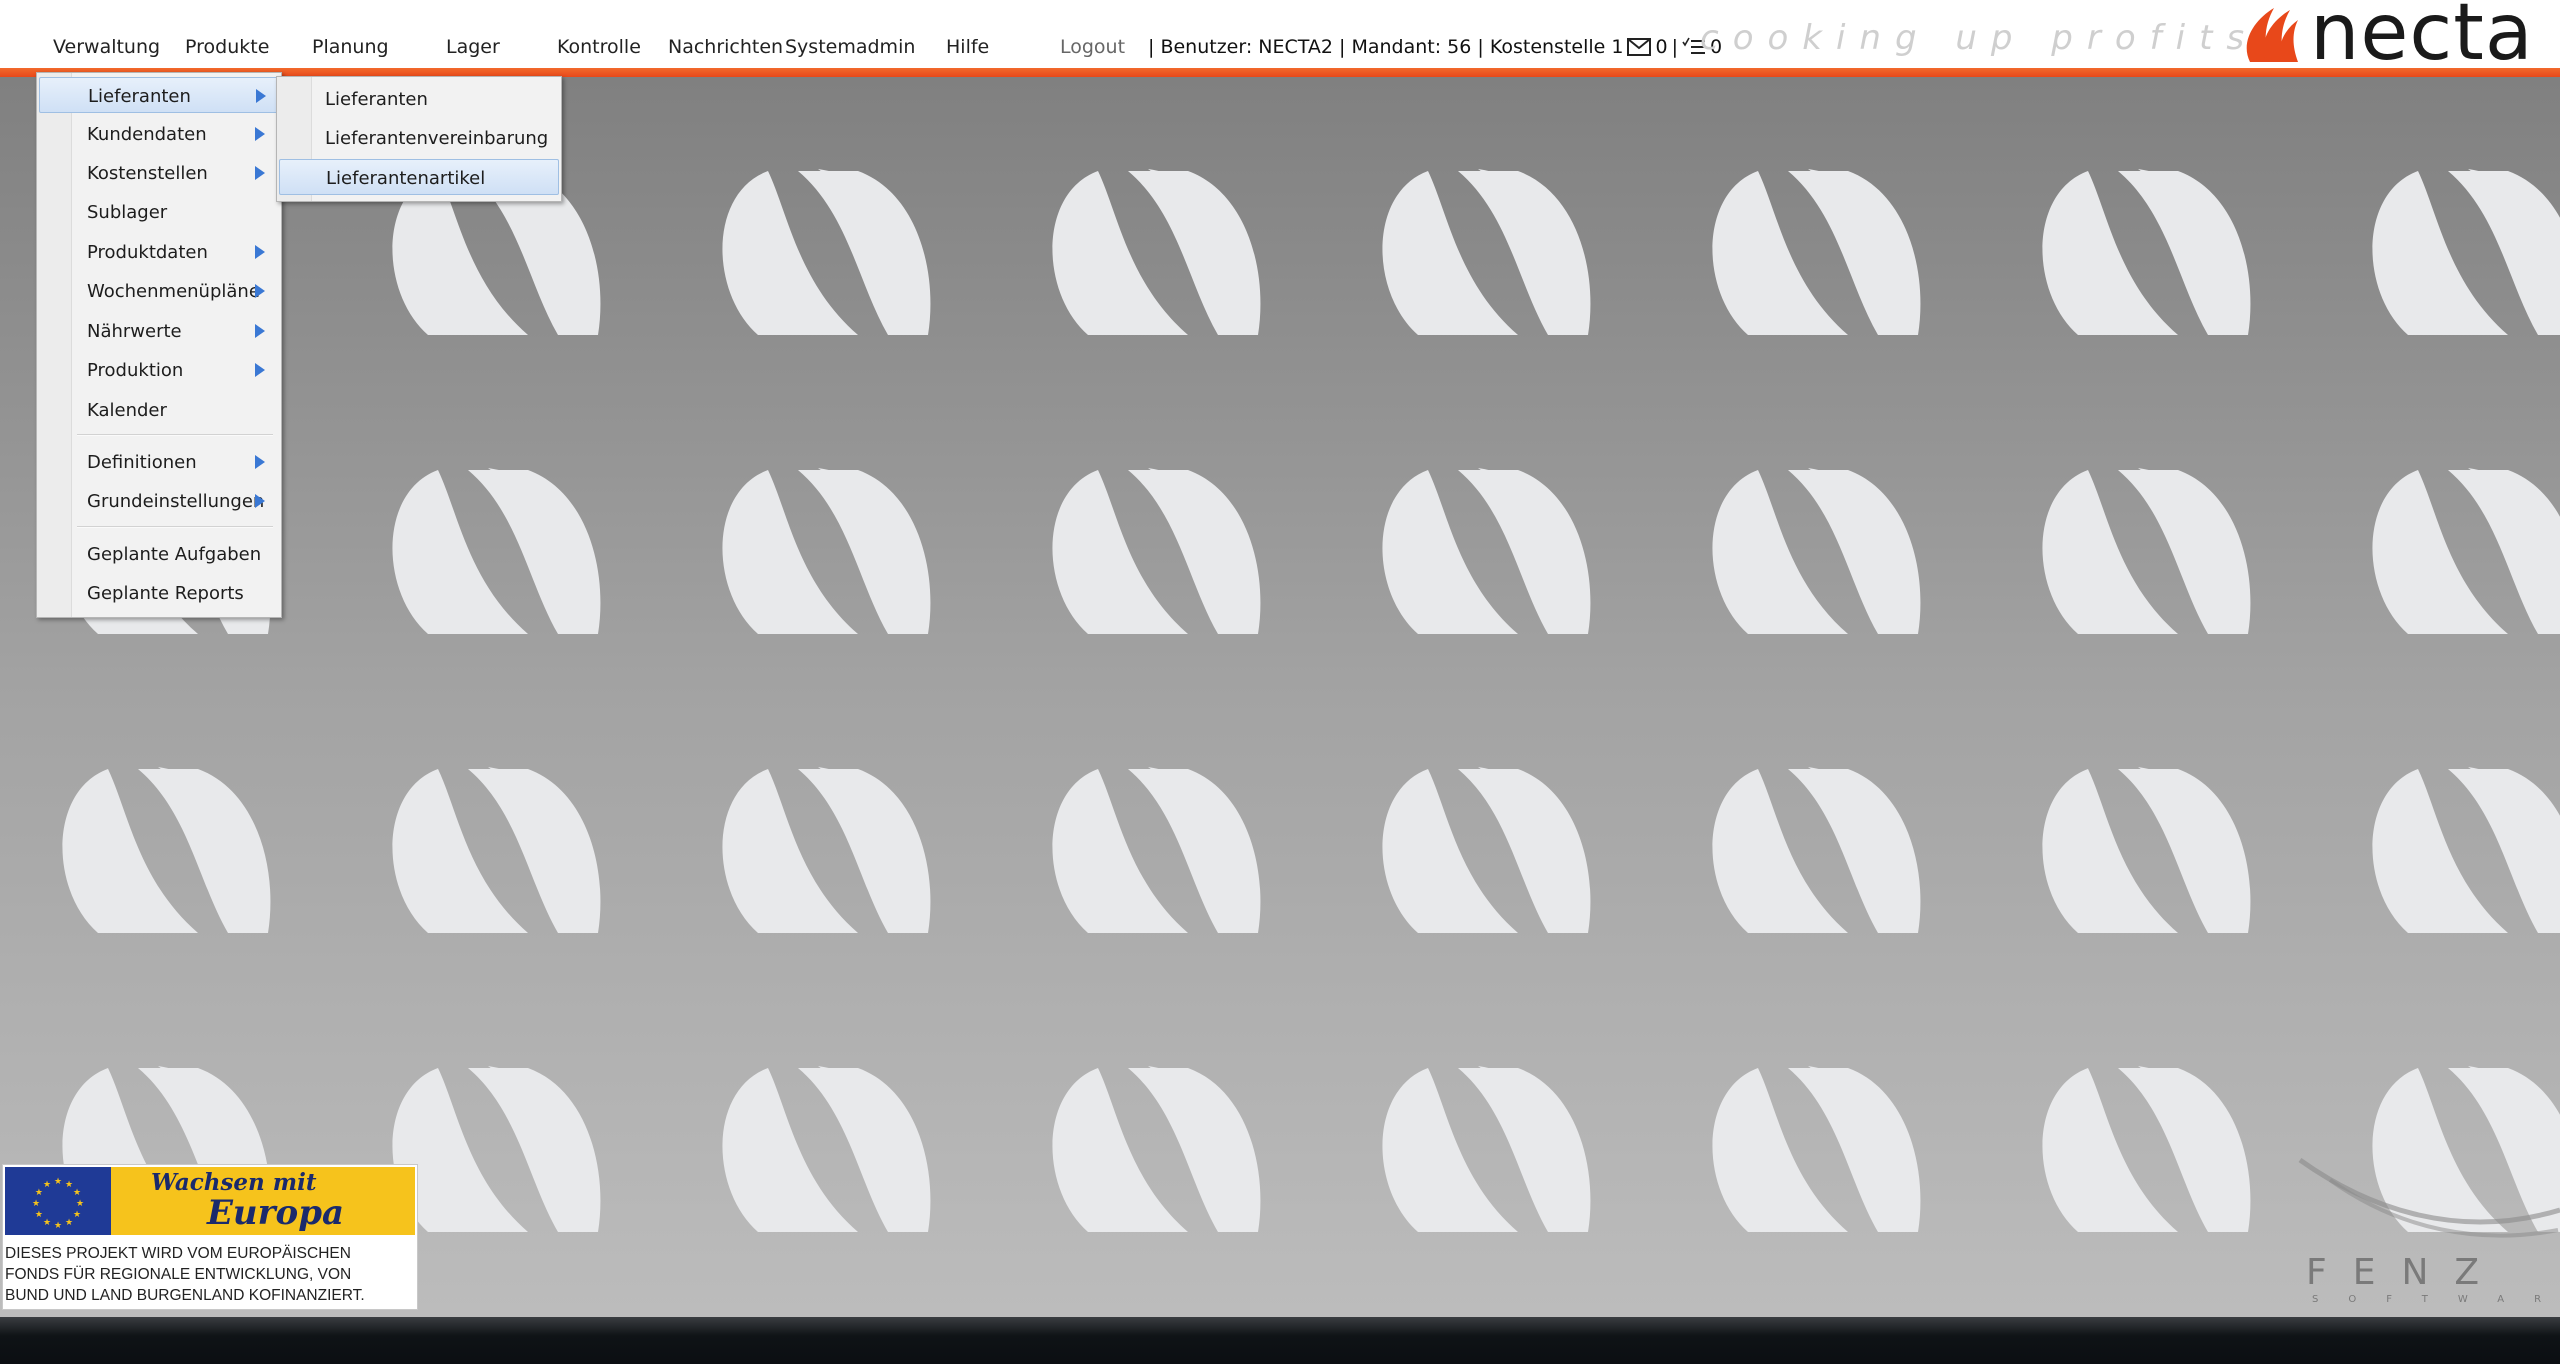 The width and height of the screenshot is (2560, 1364). I want to click on submenu-item-lieferanten: Lieferanten, so click(419, 99).